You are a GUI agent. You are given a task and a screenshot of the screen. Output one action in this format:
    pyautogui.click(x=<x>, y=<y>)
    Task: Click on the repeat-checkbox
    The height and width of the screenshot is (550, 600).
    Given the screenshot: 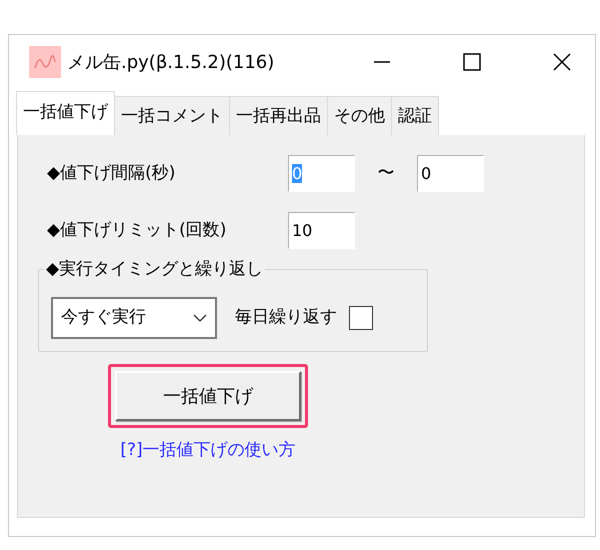 What is the action you would take?
    pyautogui.click(x=361, y=318)
    